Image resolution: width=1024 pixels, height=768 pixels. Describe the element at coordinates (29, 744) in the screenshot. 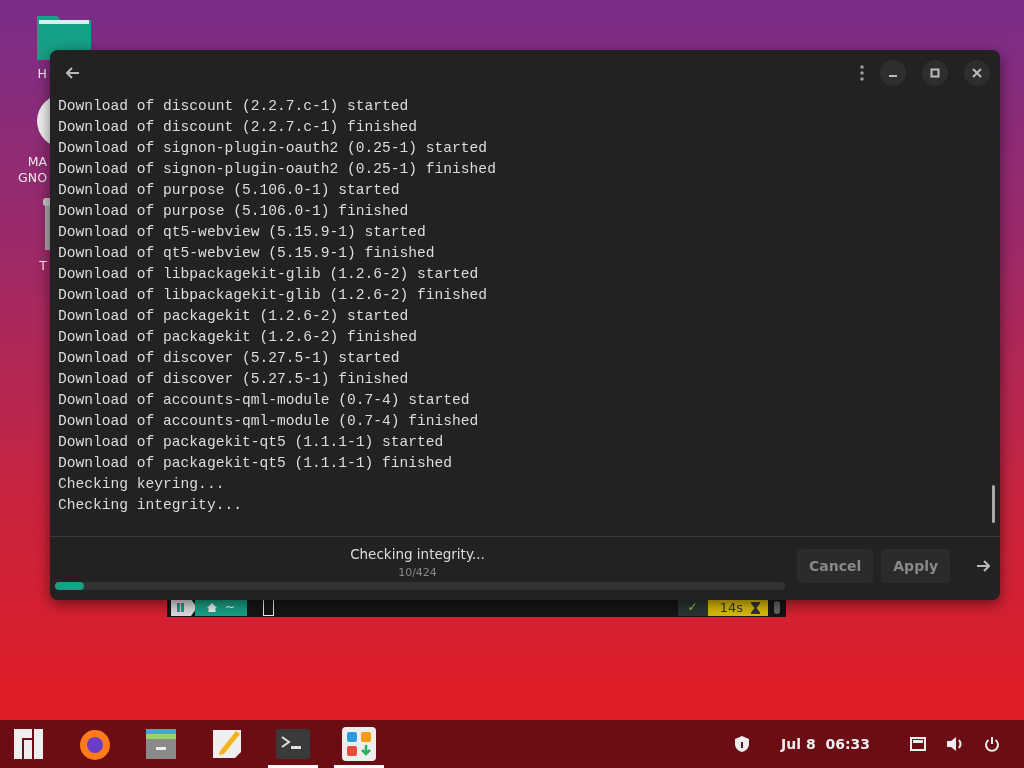

I see `distro-logo-icon` at that location.